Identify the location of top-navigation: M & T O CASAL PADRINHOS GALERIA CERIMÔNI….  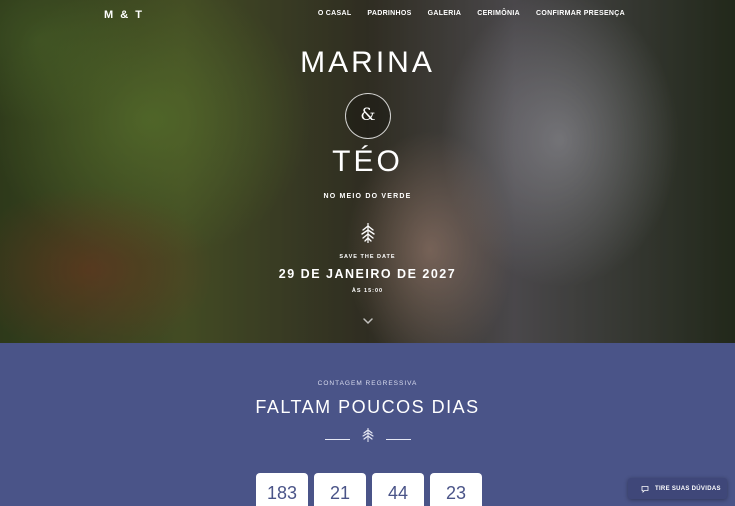
(367, 15).